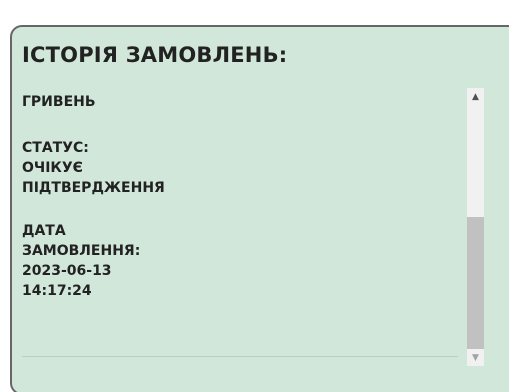 This screenshot has height=392, width=509. Describe the element at coordinates (475, 96) in the screenshot. I see `scroll-up-icon: ▲` at that location.